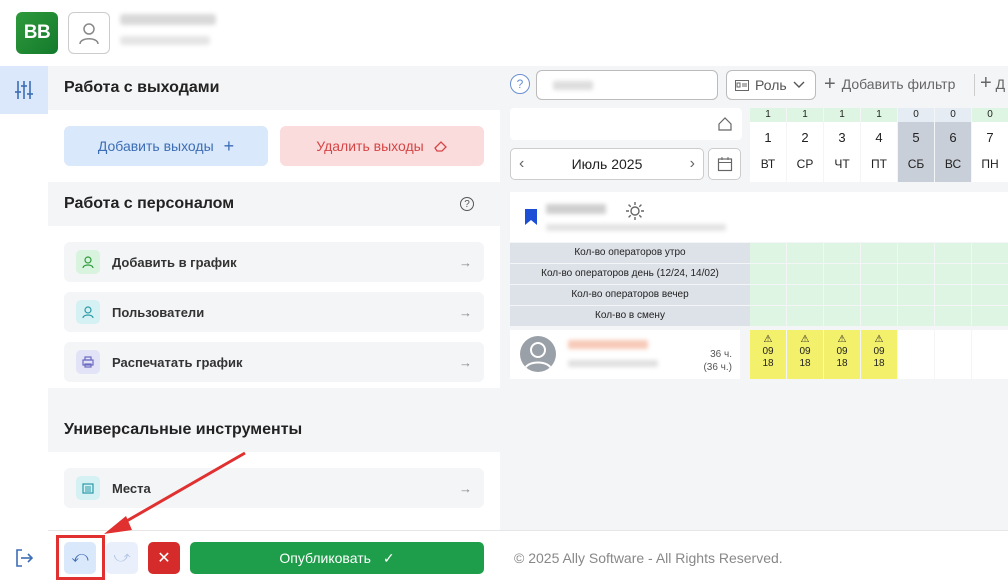 This screenshot has height=585, width=1008. I want to click on day-header: 1 4 ПТ, so click(879, 145).